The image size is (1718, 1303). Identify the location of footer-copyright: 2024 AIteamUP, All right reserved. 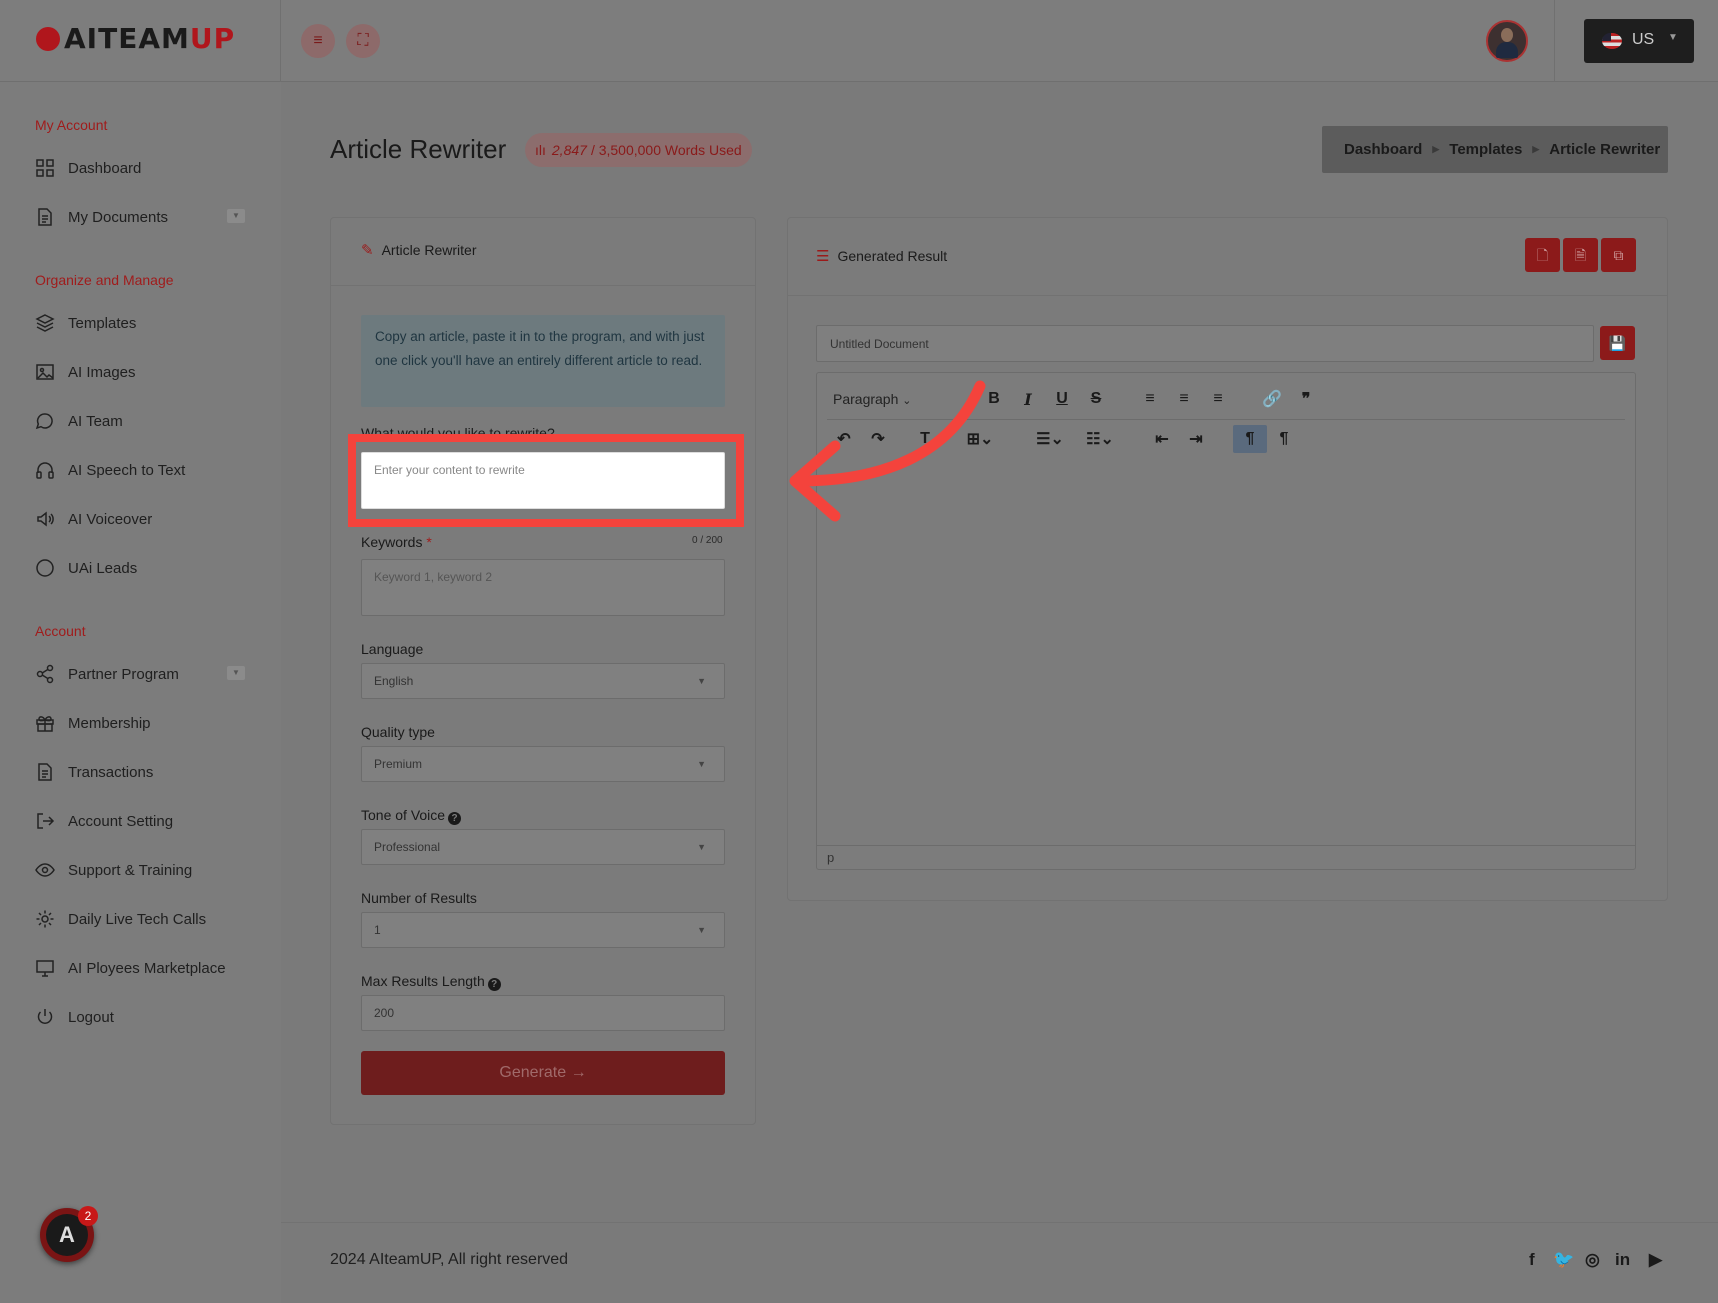
(449, 1259).